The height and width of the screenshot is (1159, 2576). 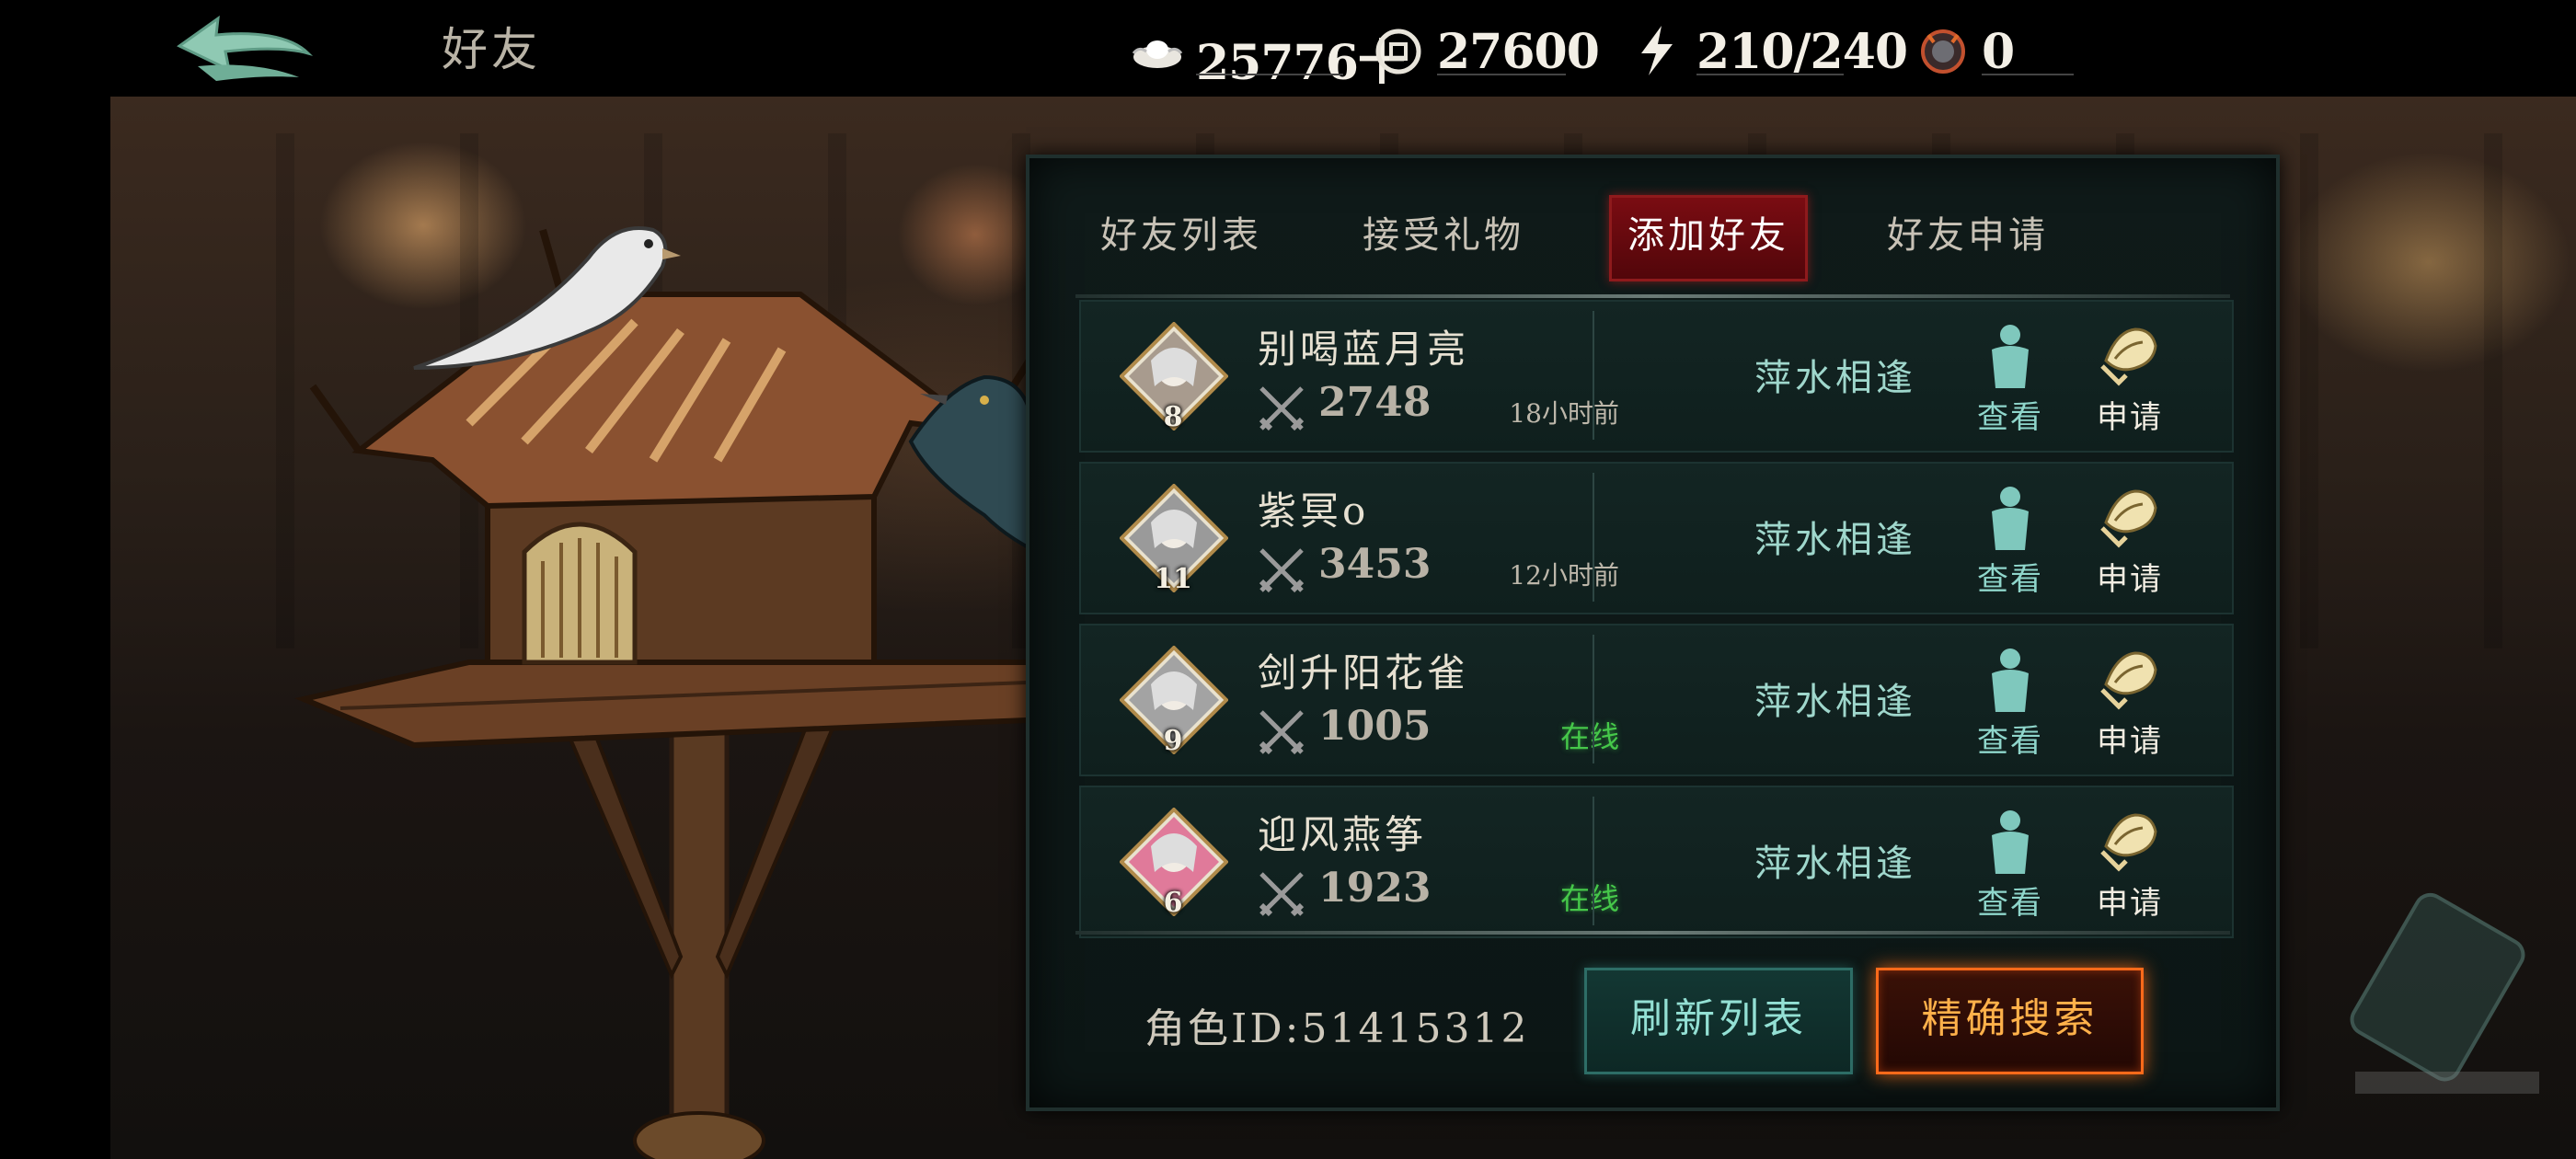 I want to click on player-level: 8, so click(x=1173, y=417).